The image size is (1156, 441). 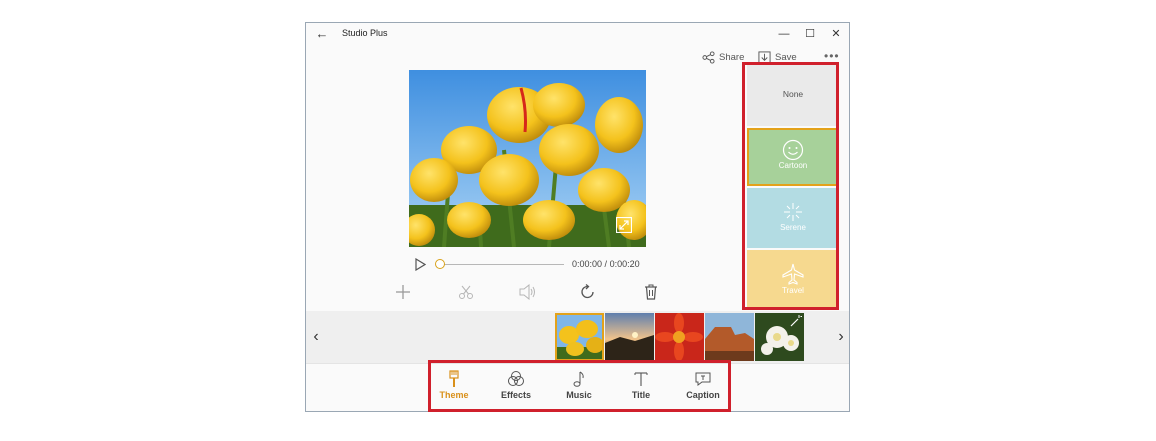 I want to click on back-arrow-icon: ←, so click(x=322, y=33).